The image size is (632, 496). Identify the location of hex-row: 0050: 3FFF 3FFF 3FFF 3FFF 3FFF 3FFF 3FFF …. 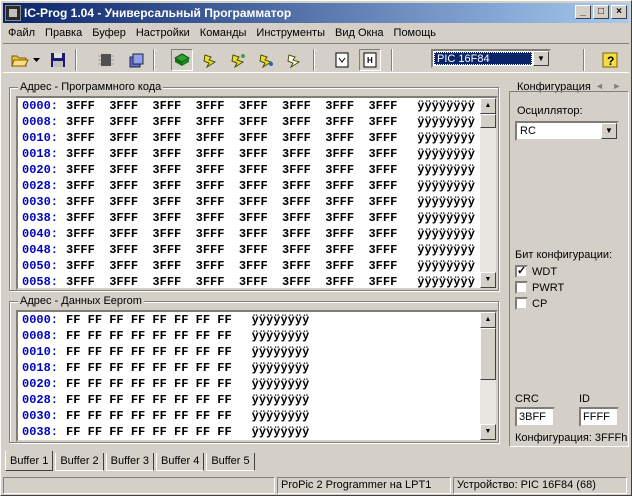
(257, 266).